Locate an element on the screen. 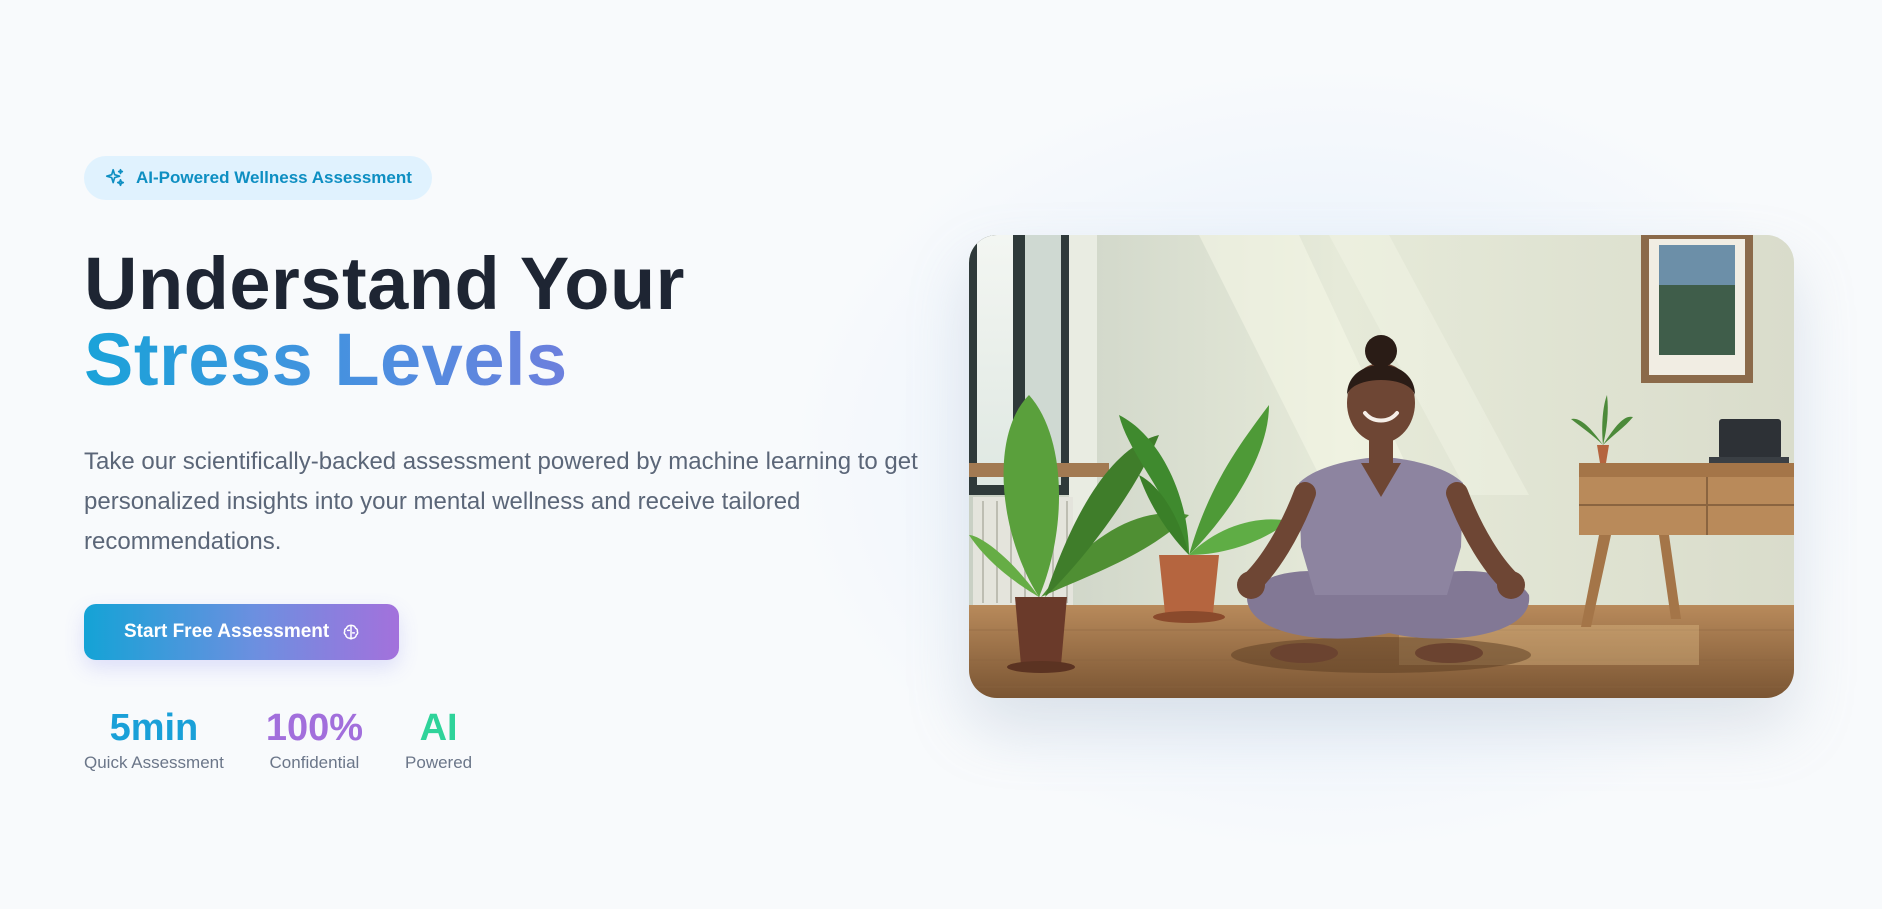  sparkles-icon is located at coordinates (115, 178).